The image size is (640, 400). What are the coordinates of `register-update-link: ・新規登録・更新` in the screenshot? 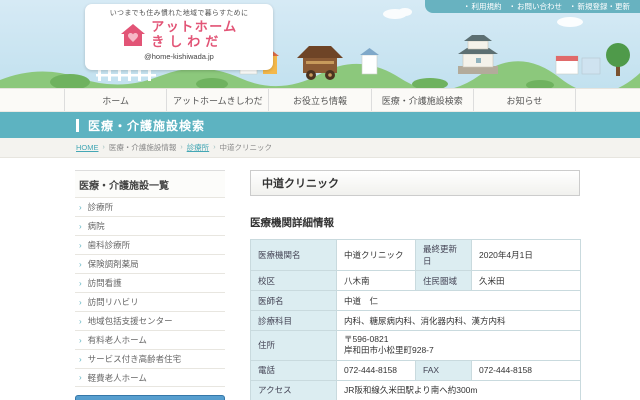 It's located at (599, 6).